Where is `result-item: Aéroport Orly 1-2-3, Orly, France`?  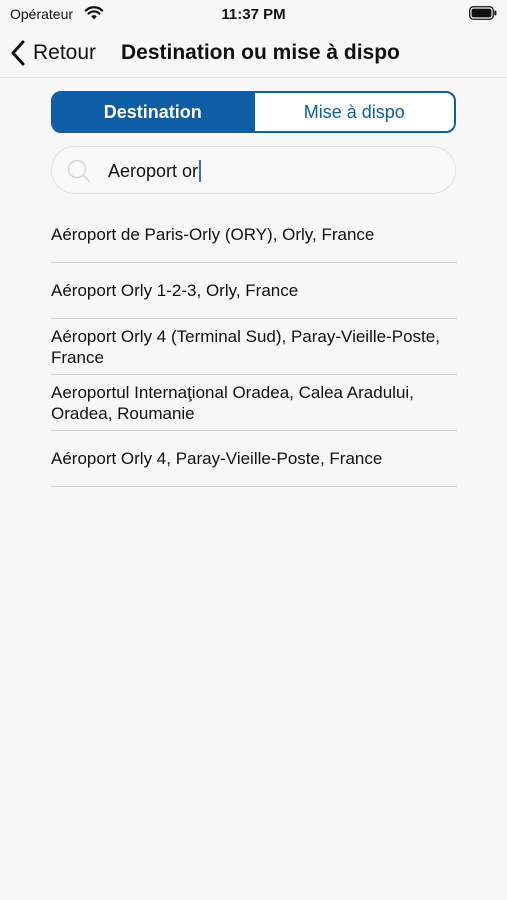 result-item: Aéroport Orly 1-2-3, Orly, France is located at coordinates (254, 291).